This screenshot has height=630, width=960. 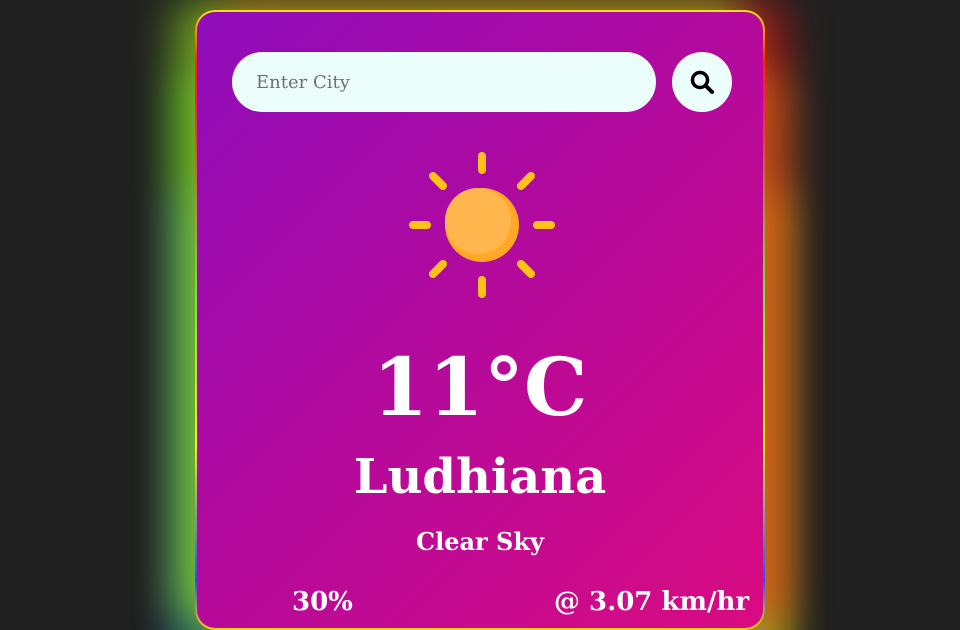 I want to click on search-button, so click(x=702, y=82).